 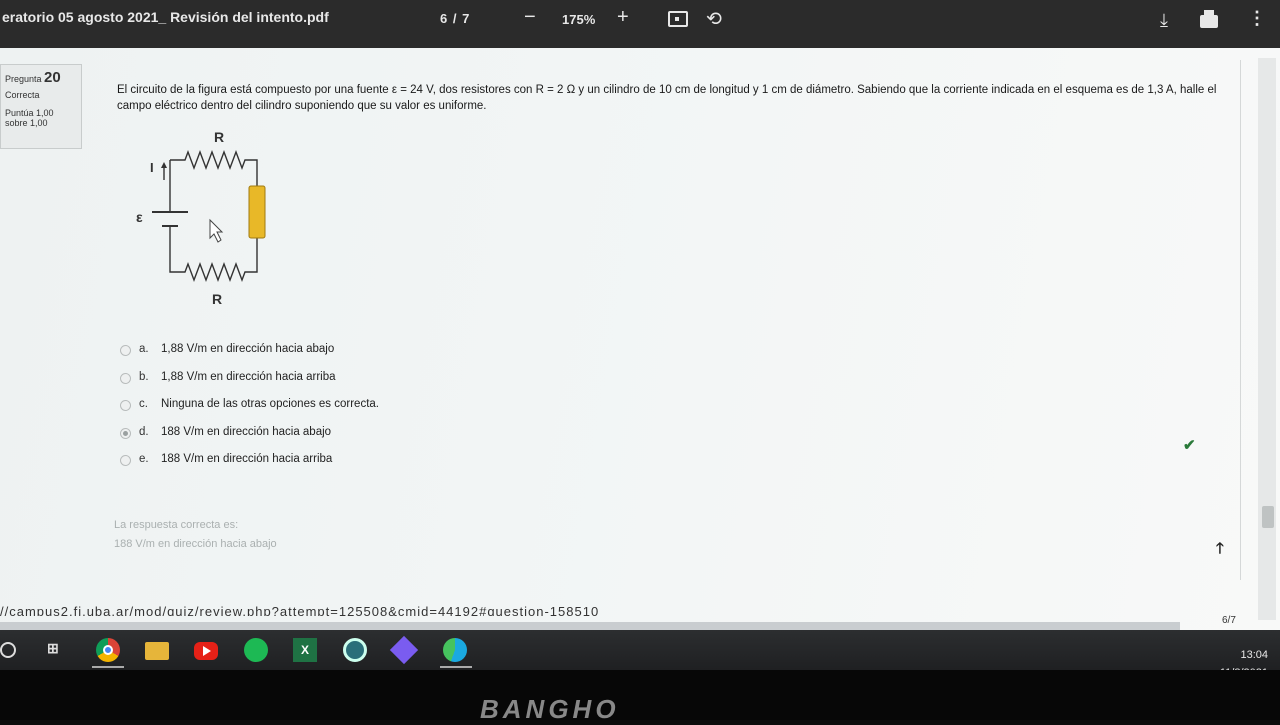 What do you see at coordinates (144, 459) in the screenshot?
I see `option-letter: e.` at bounding box center [144, 459].